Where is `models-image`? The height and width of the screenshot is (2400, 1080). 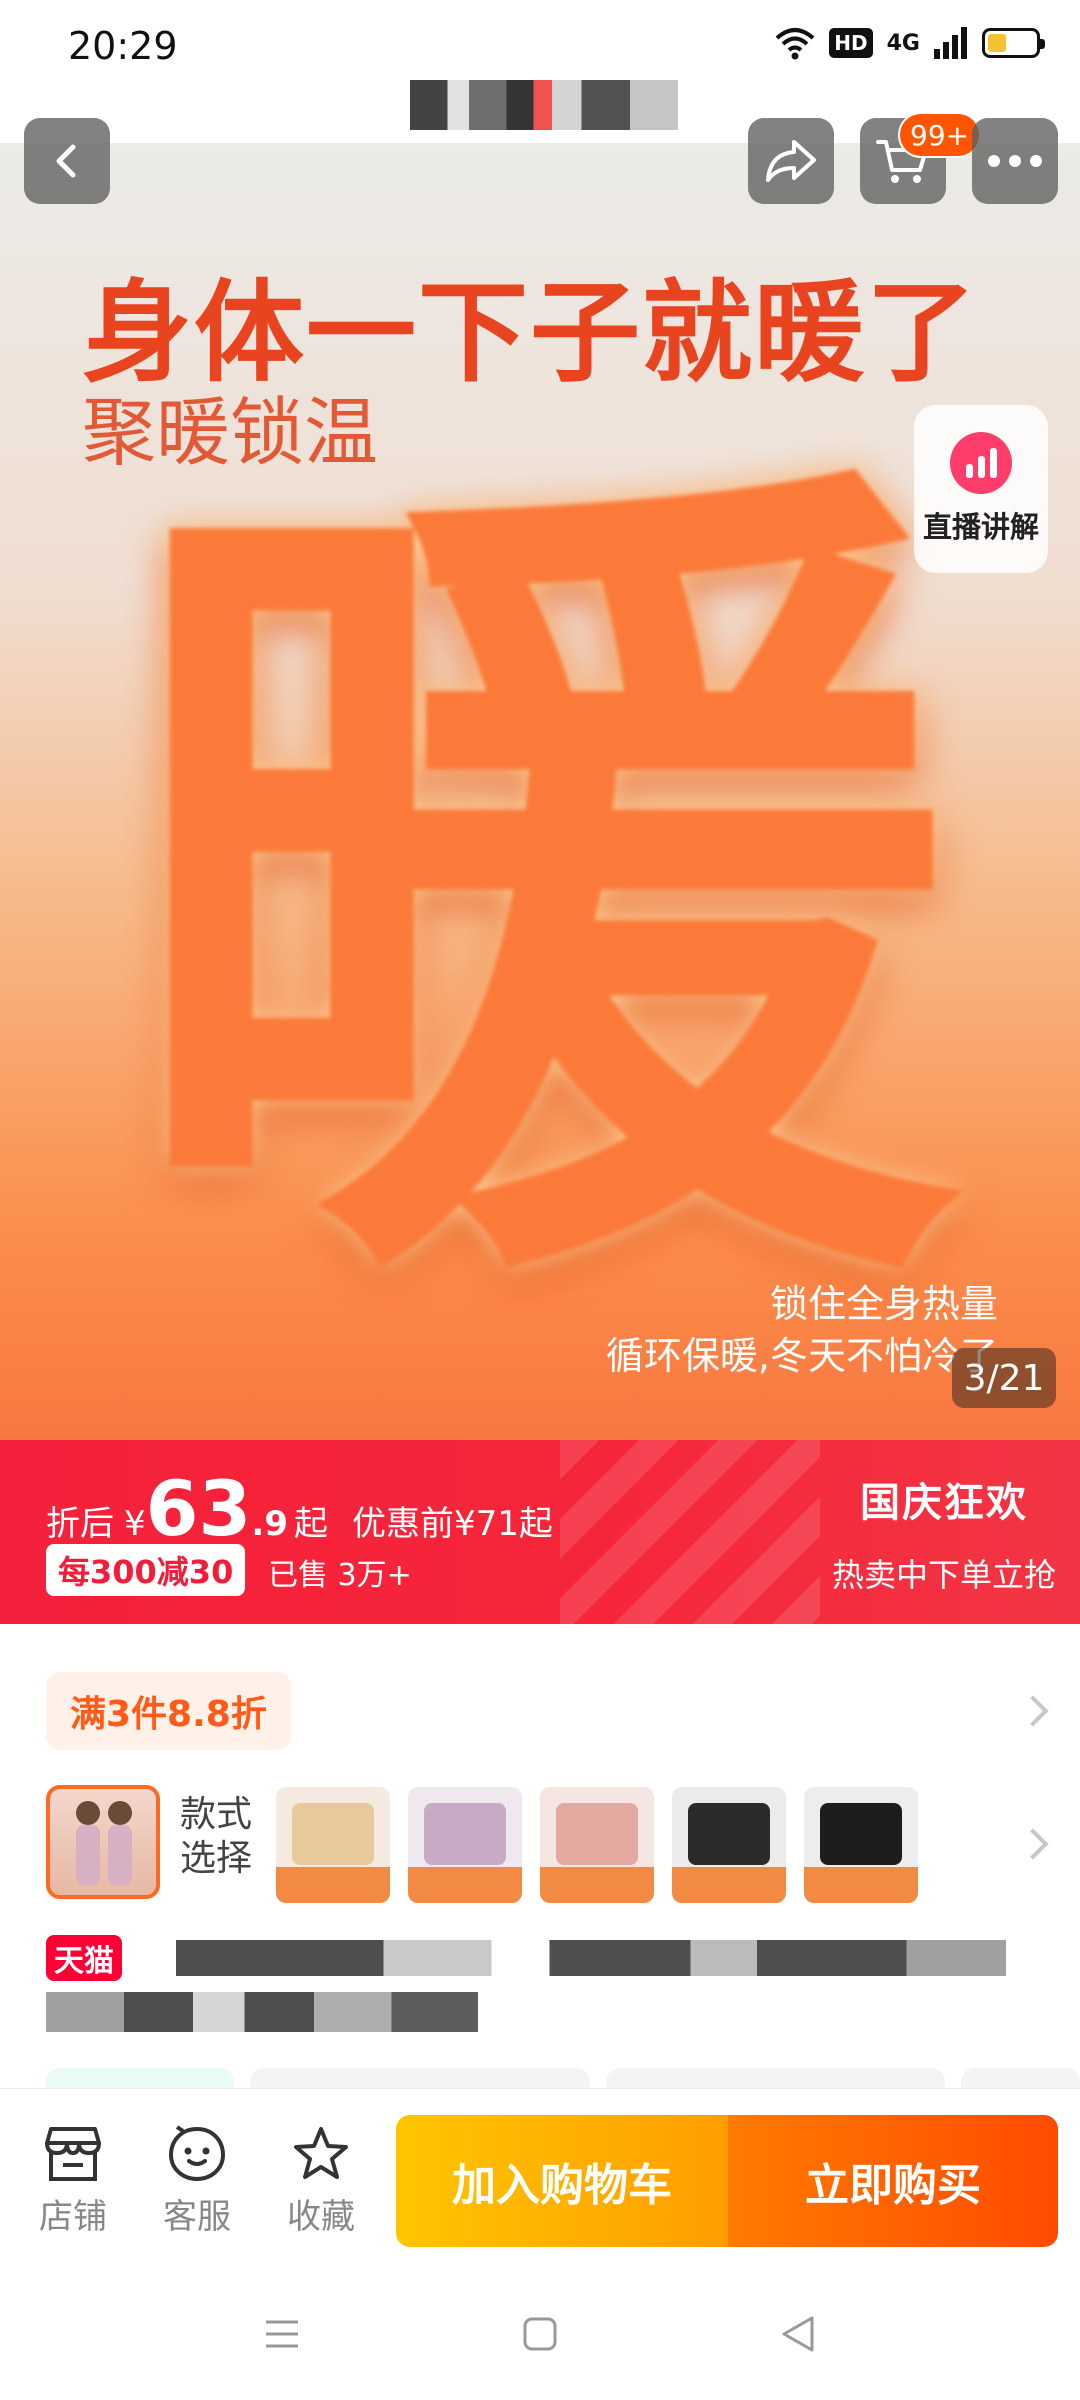
models-image is located at coordinates (104, 1843).